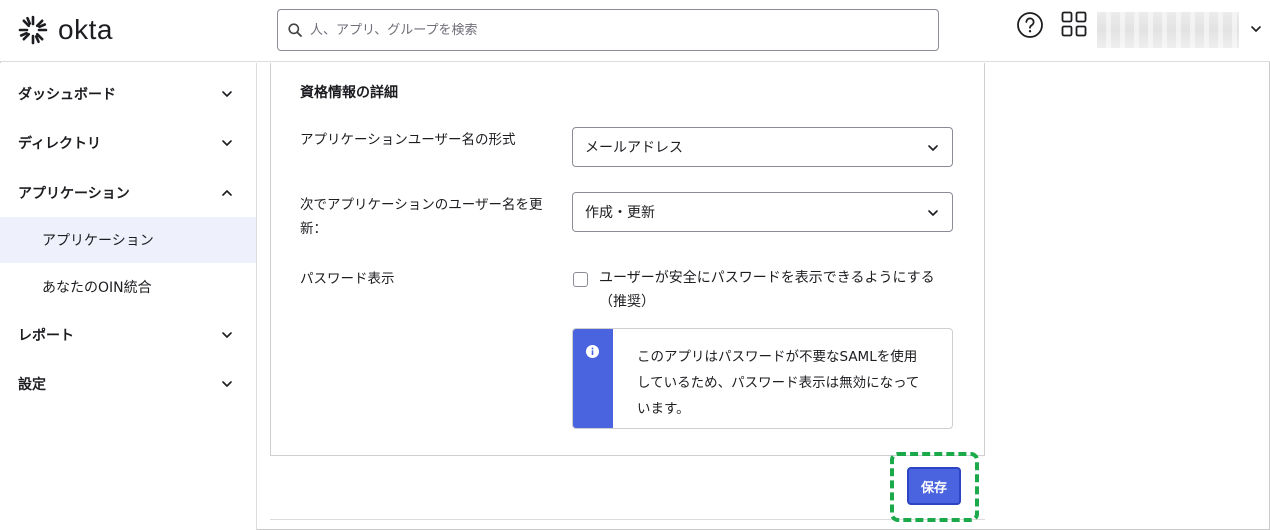 The image size is (1270, 530). I want to click on search-box, so click(608, 30).